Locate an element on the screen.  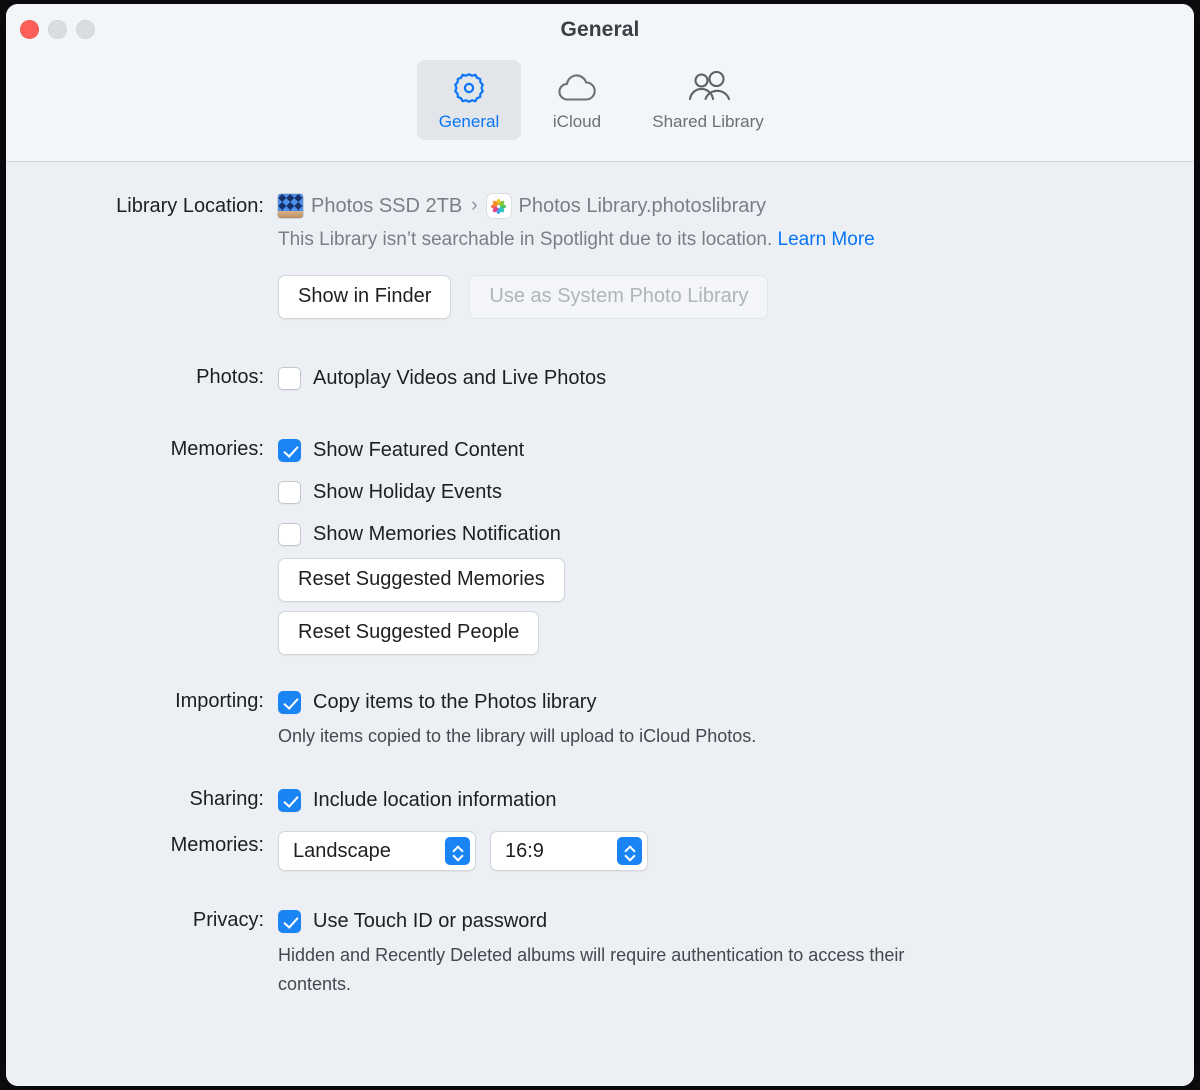
privacy-label: Privacy: is located at coordinates (228, 920).